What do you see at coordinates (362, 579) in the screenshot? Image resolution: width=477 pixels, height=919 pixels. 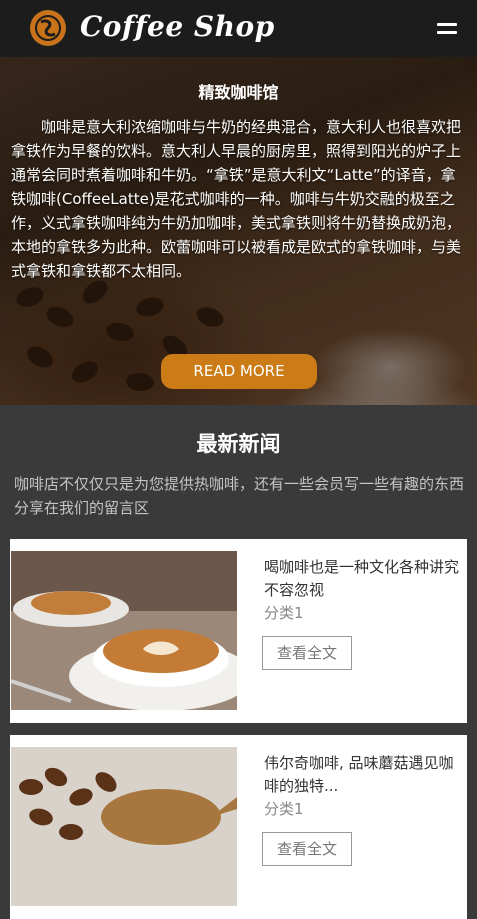 I see `news-card-title: 喝咖啡也是一种文化各种讲究不容忽视` at bounding box center [362, 579].